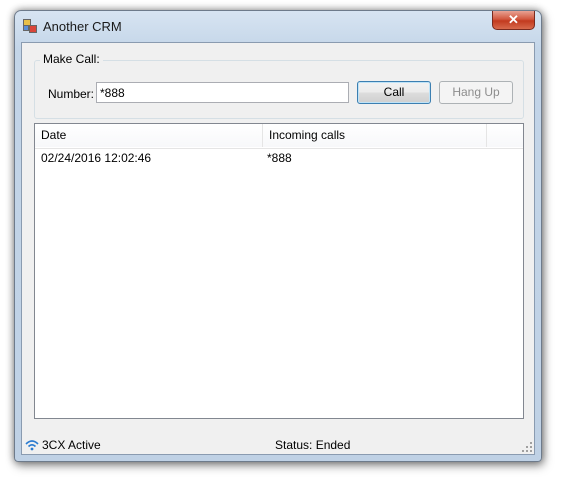 The image size is (561, 481). I want to click on list-header: Date Incoming calls, so click(279, 136).